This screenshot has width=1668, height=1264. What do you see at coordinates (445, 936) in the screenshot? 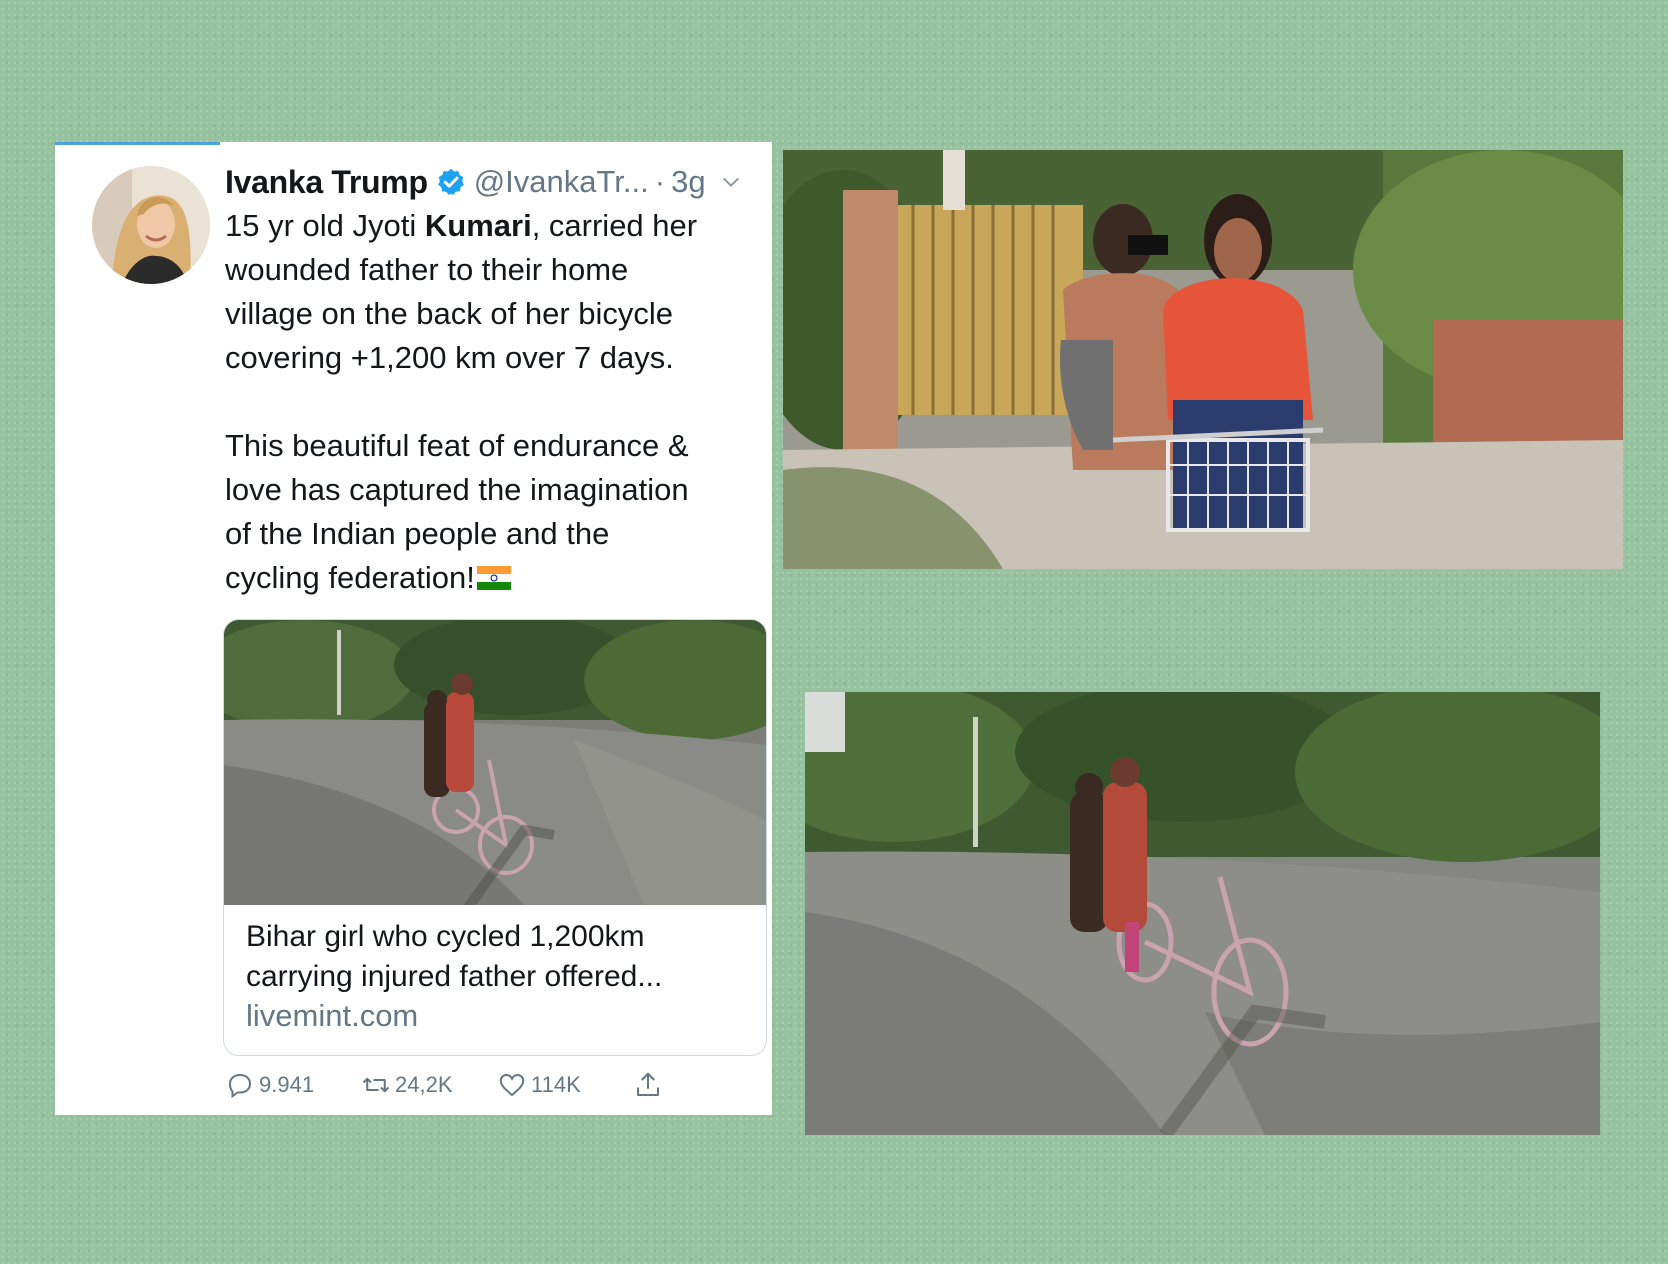
I see `link-card-title-line: Bihar girl who cycled 1,200km` at bounding box center [445, 936].